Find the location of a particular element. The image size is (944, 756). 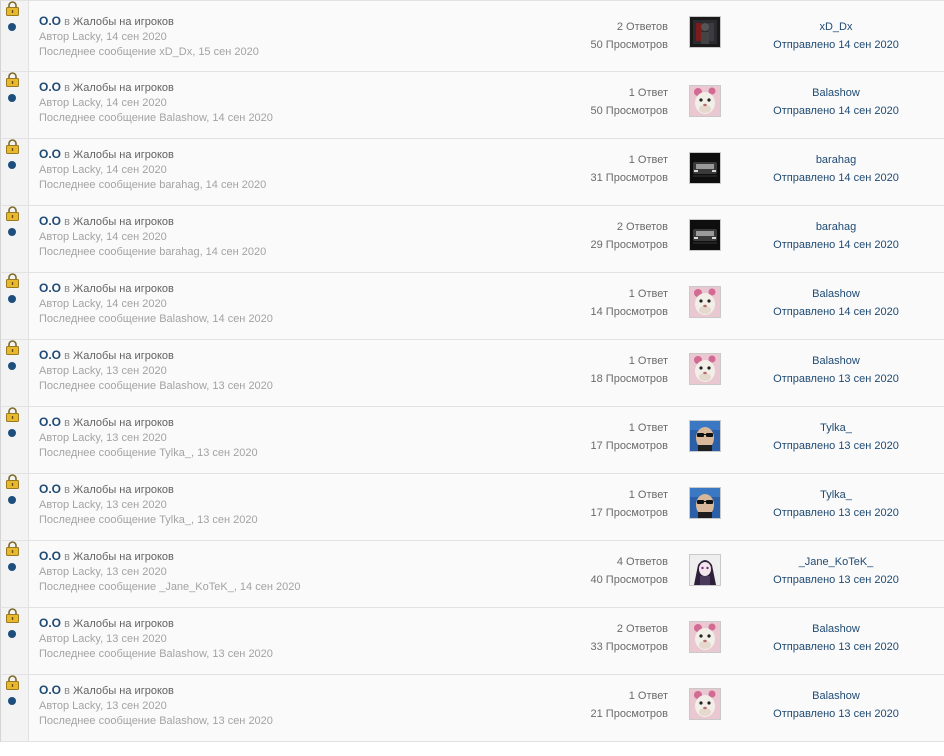

last-post: Tylka_ Отправлено 13 сен 2020 is located at coordinates (836, 437).